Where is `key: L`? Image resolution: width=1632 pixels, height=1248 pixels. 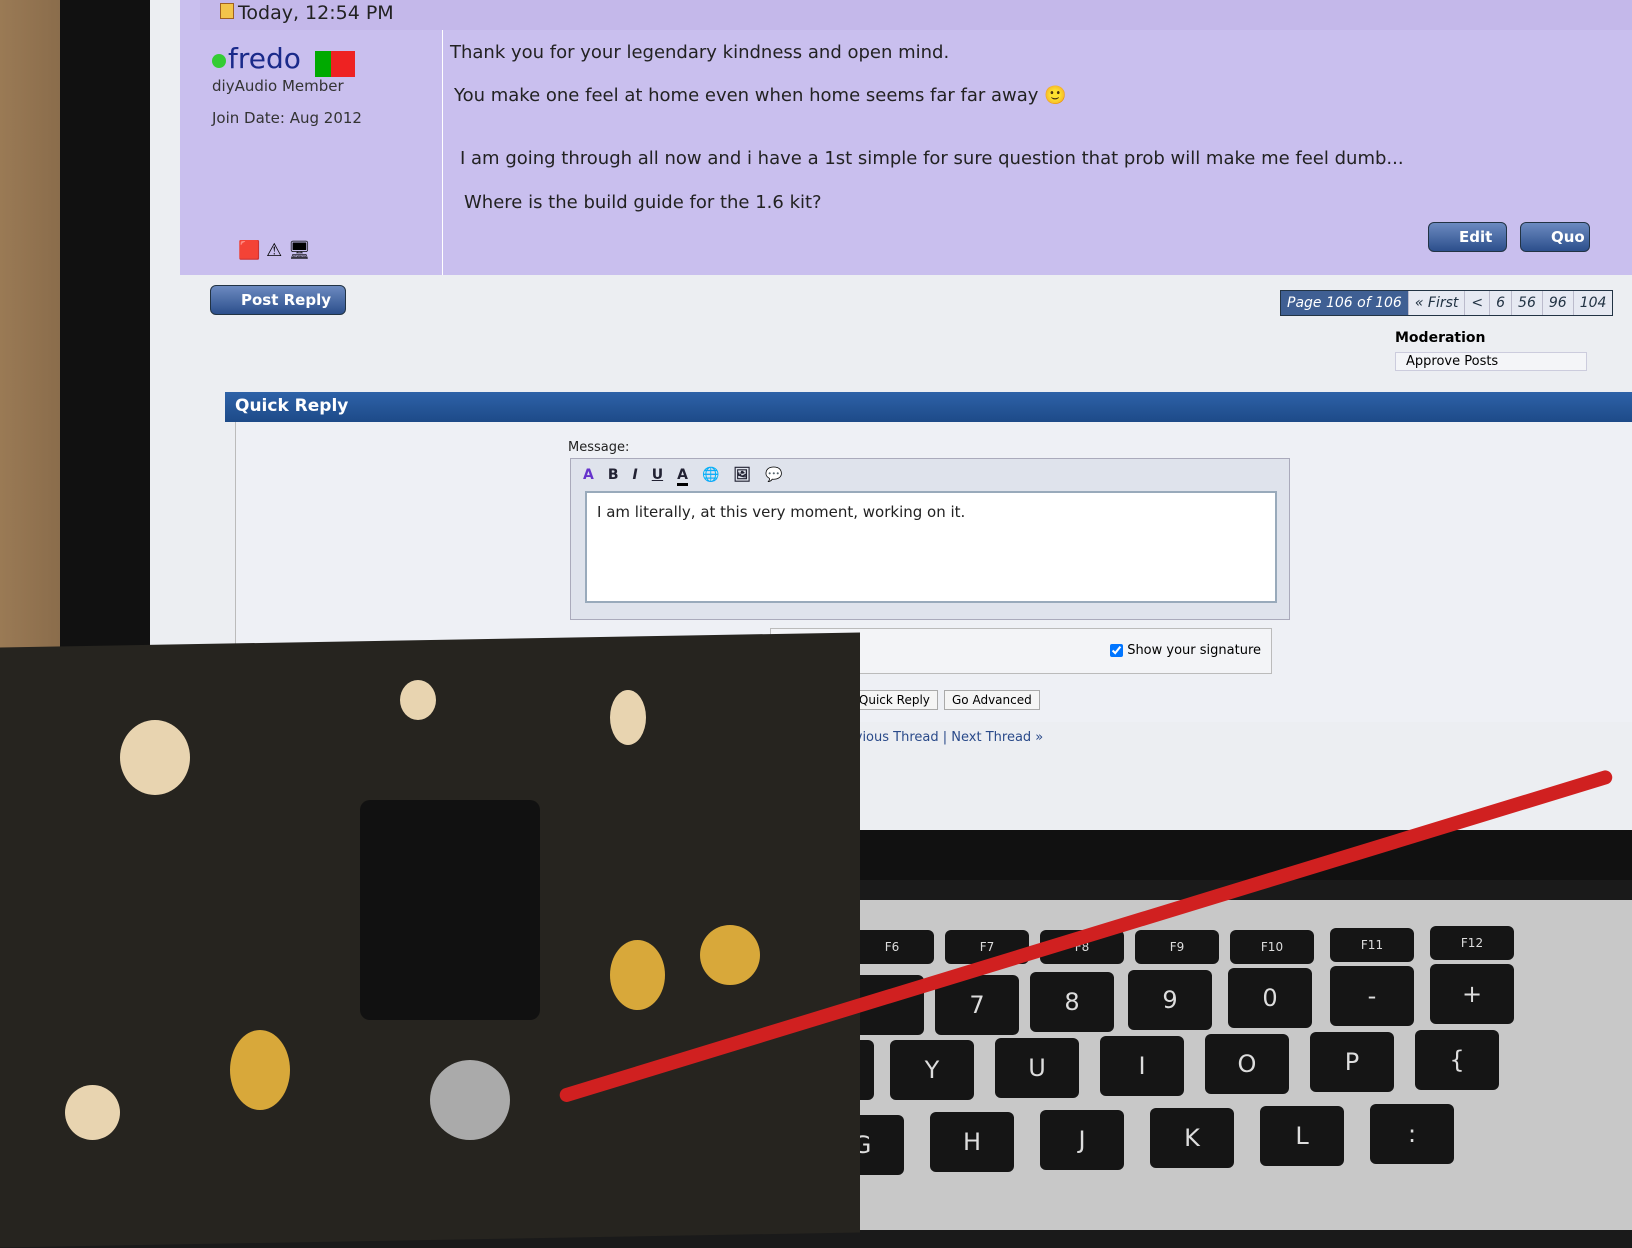 key: L is located at coordinates (1302, 1136).